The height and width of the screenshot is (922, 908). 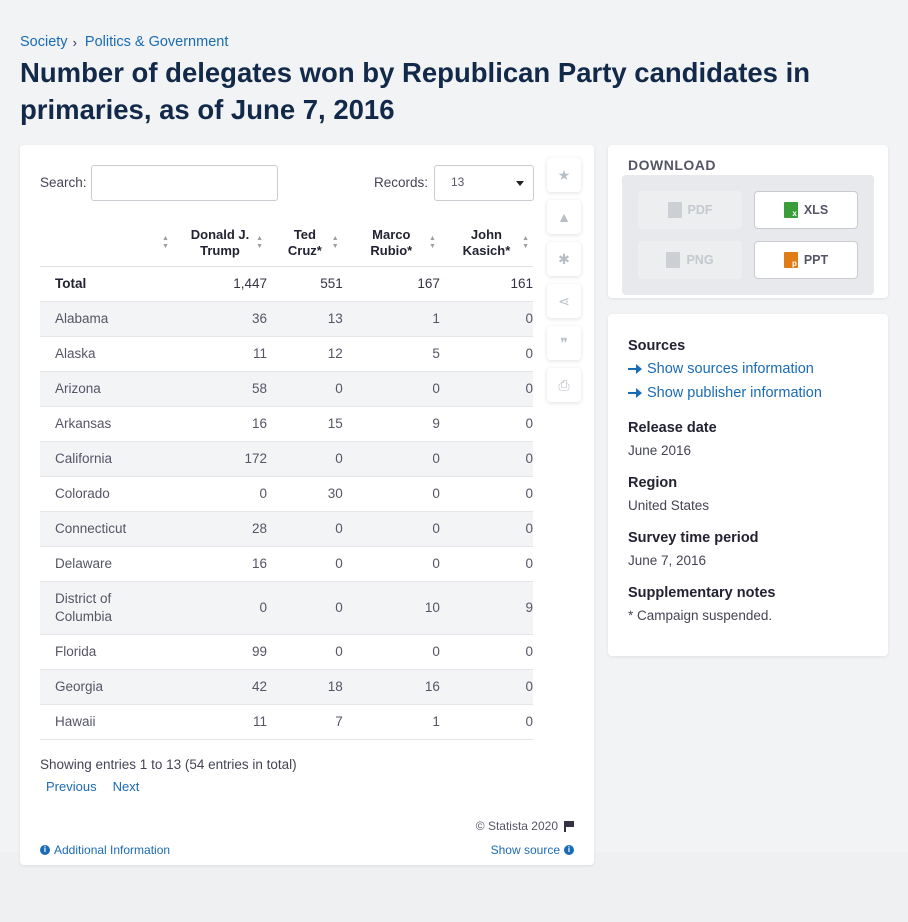 I want to click on row-label: Florida, so click(x=106, y=652).